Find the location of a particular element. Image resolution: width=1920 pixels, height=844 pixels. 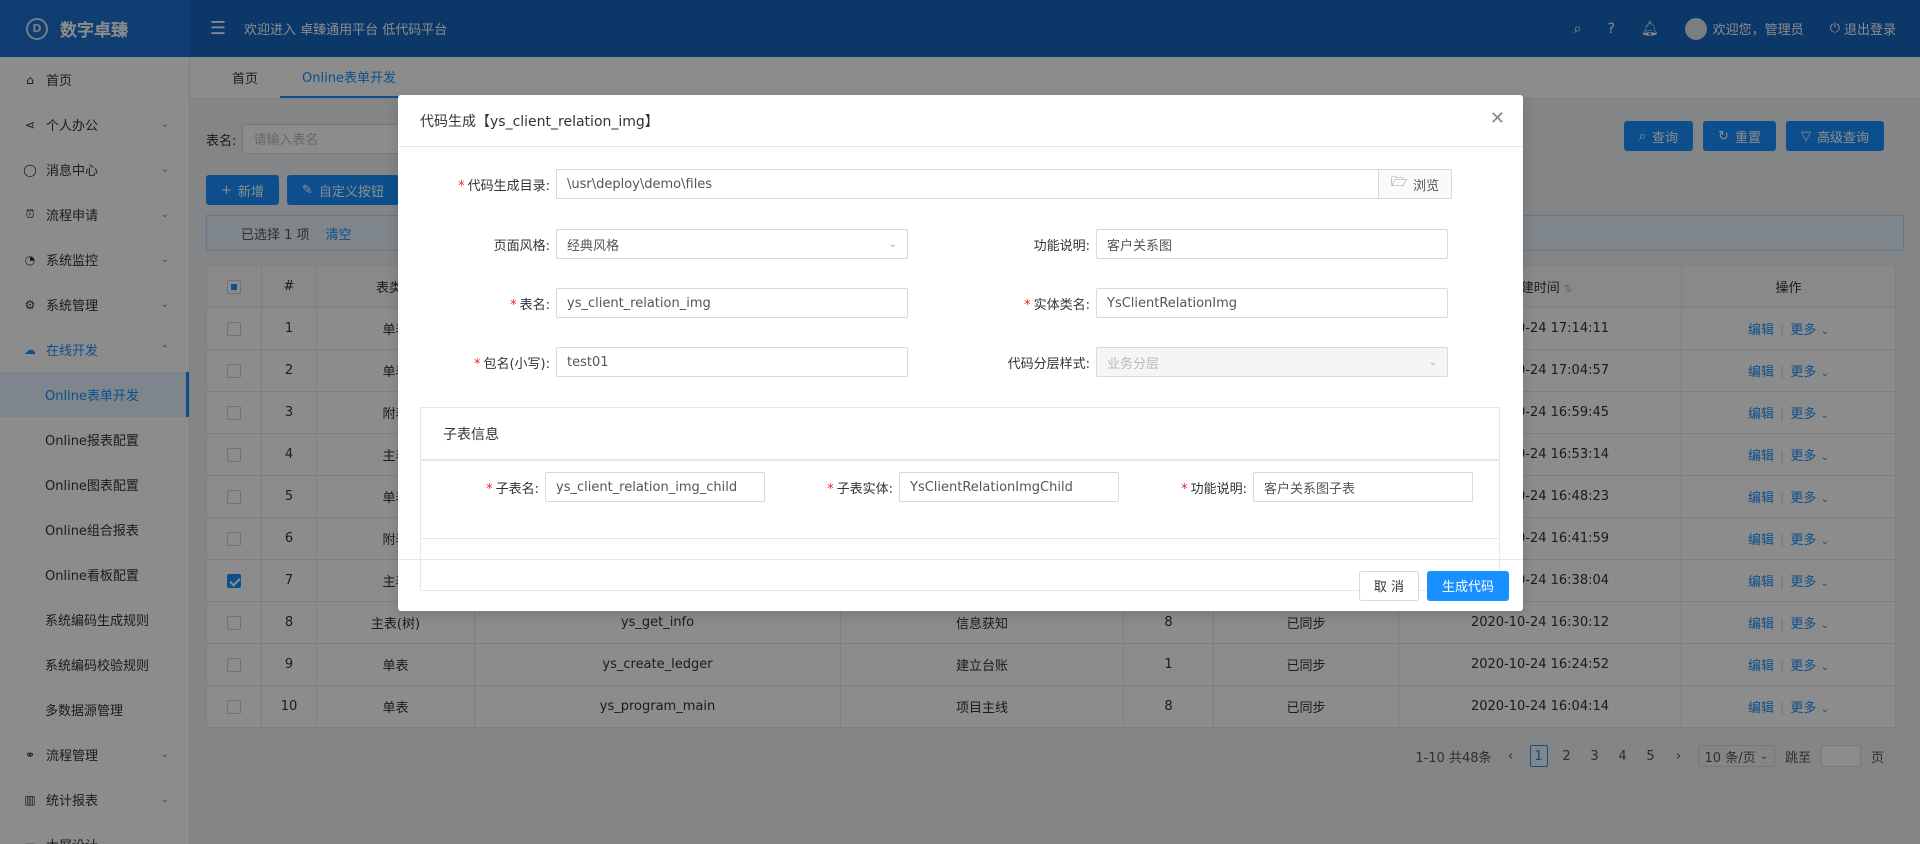

style-select: 经典风格 ⌄ is located at coordinates (732, 244).